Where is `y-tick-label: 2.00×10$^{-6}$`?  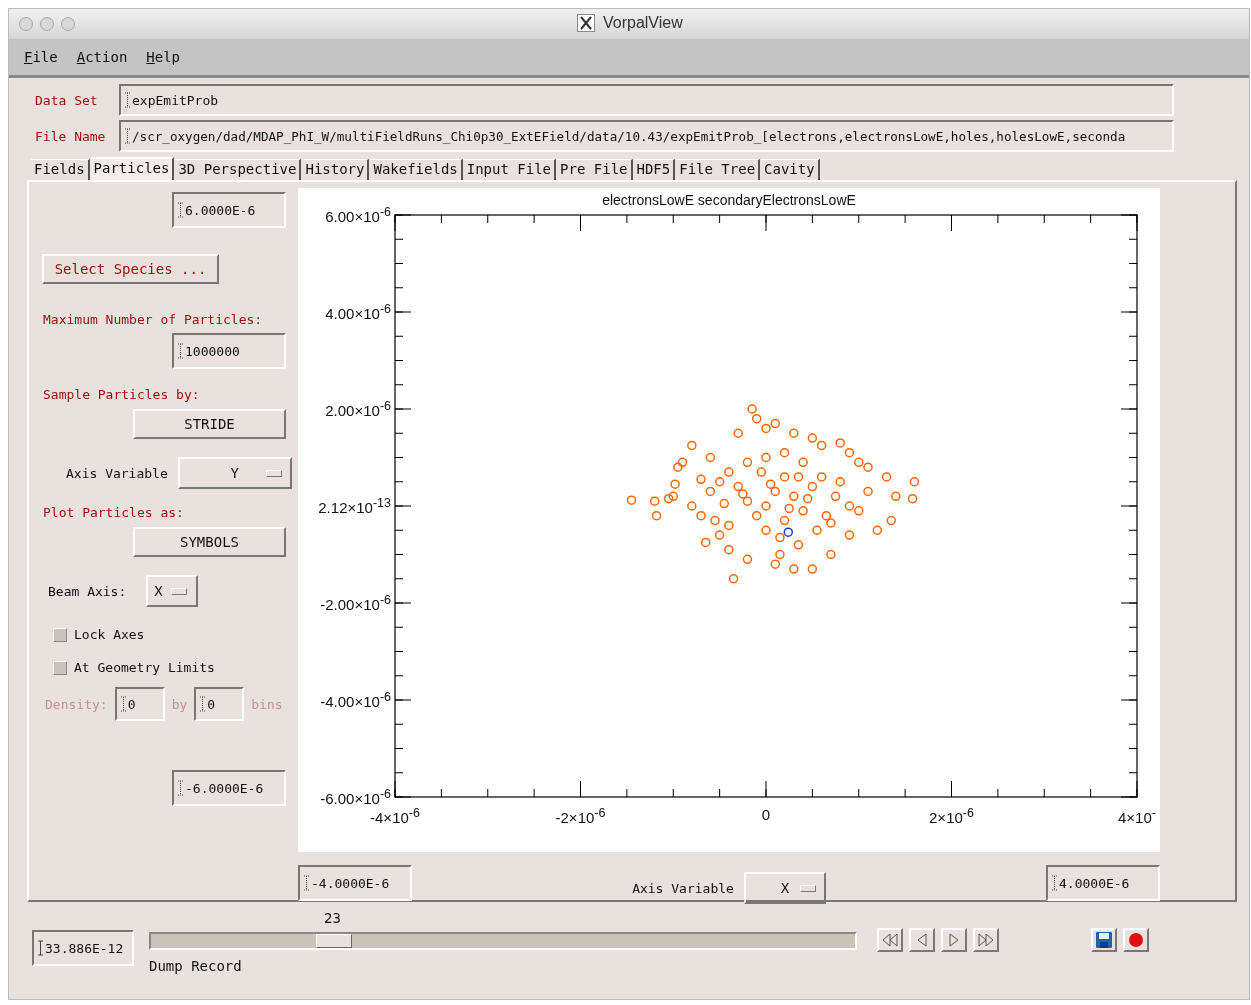
y-tick-label: 2.00×10$^{-6}$ is located at coordinates (357, 409).